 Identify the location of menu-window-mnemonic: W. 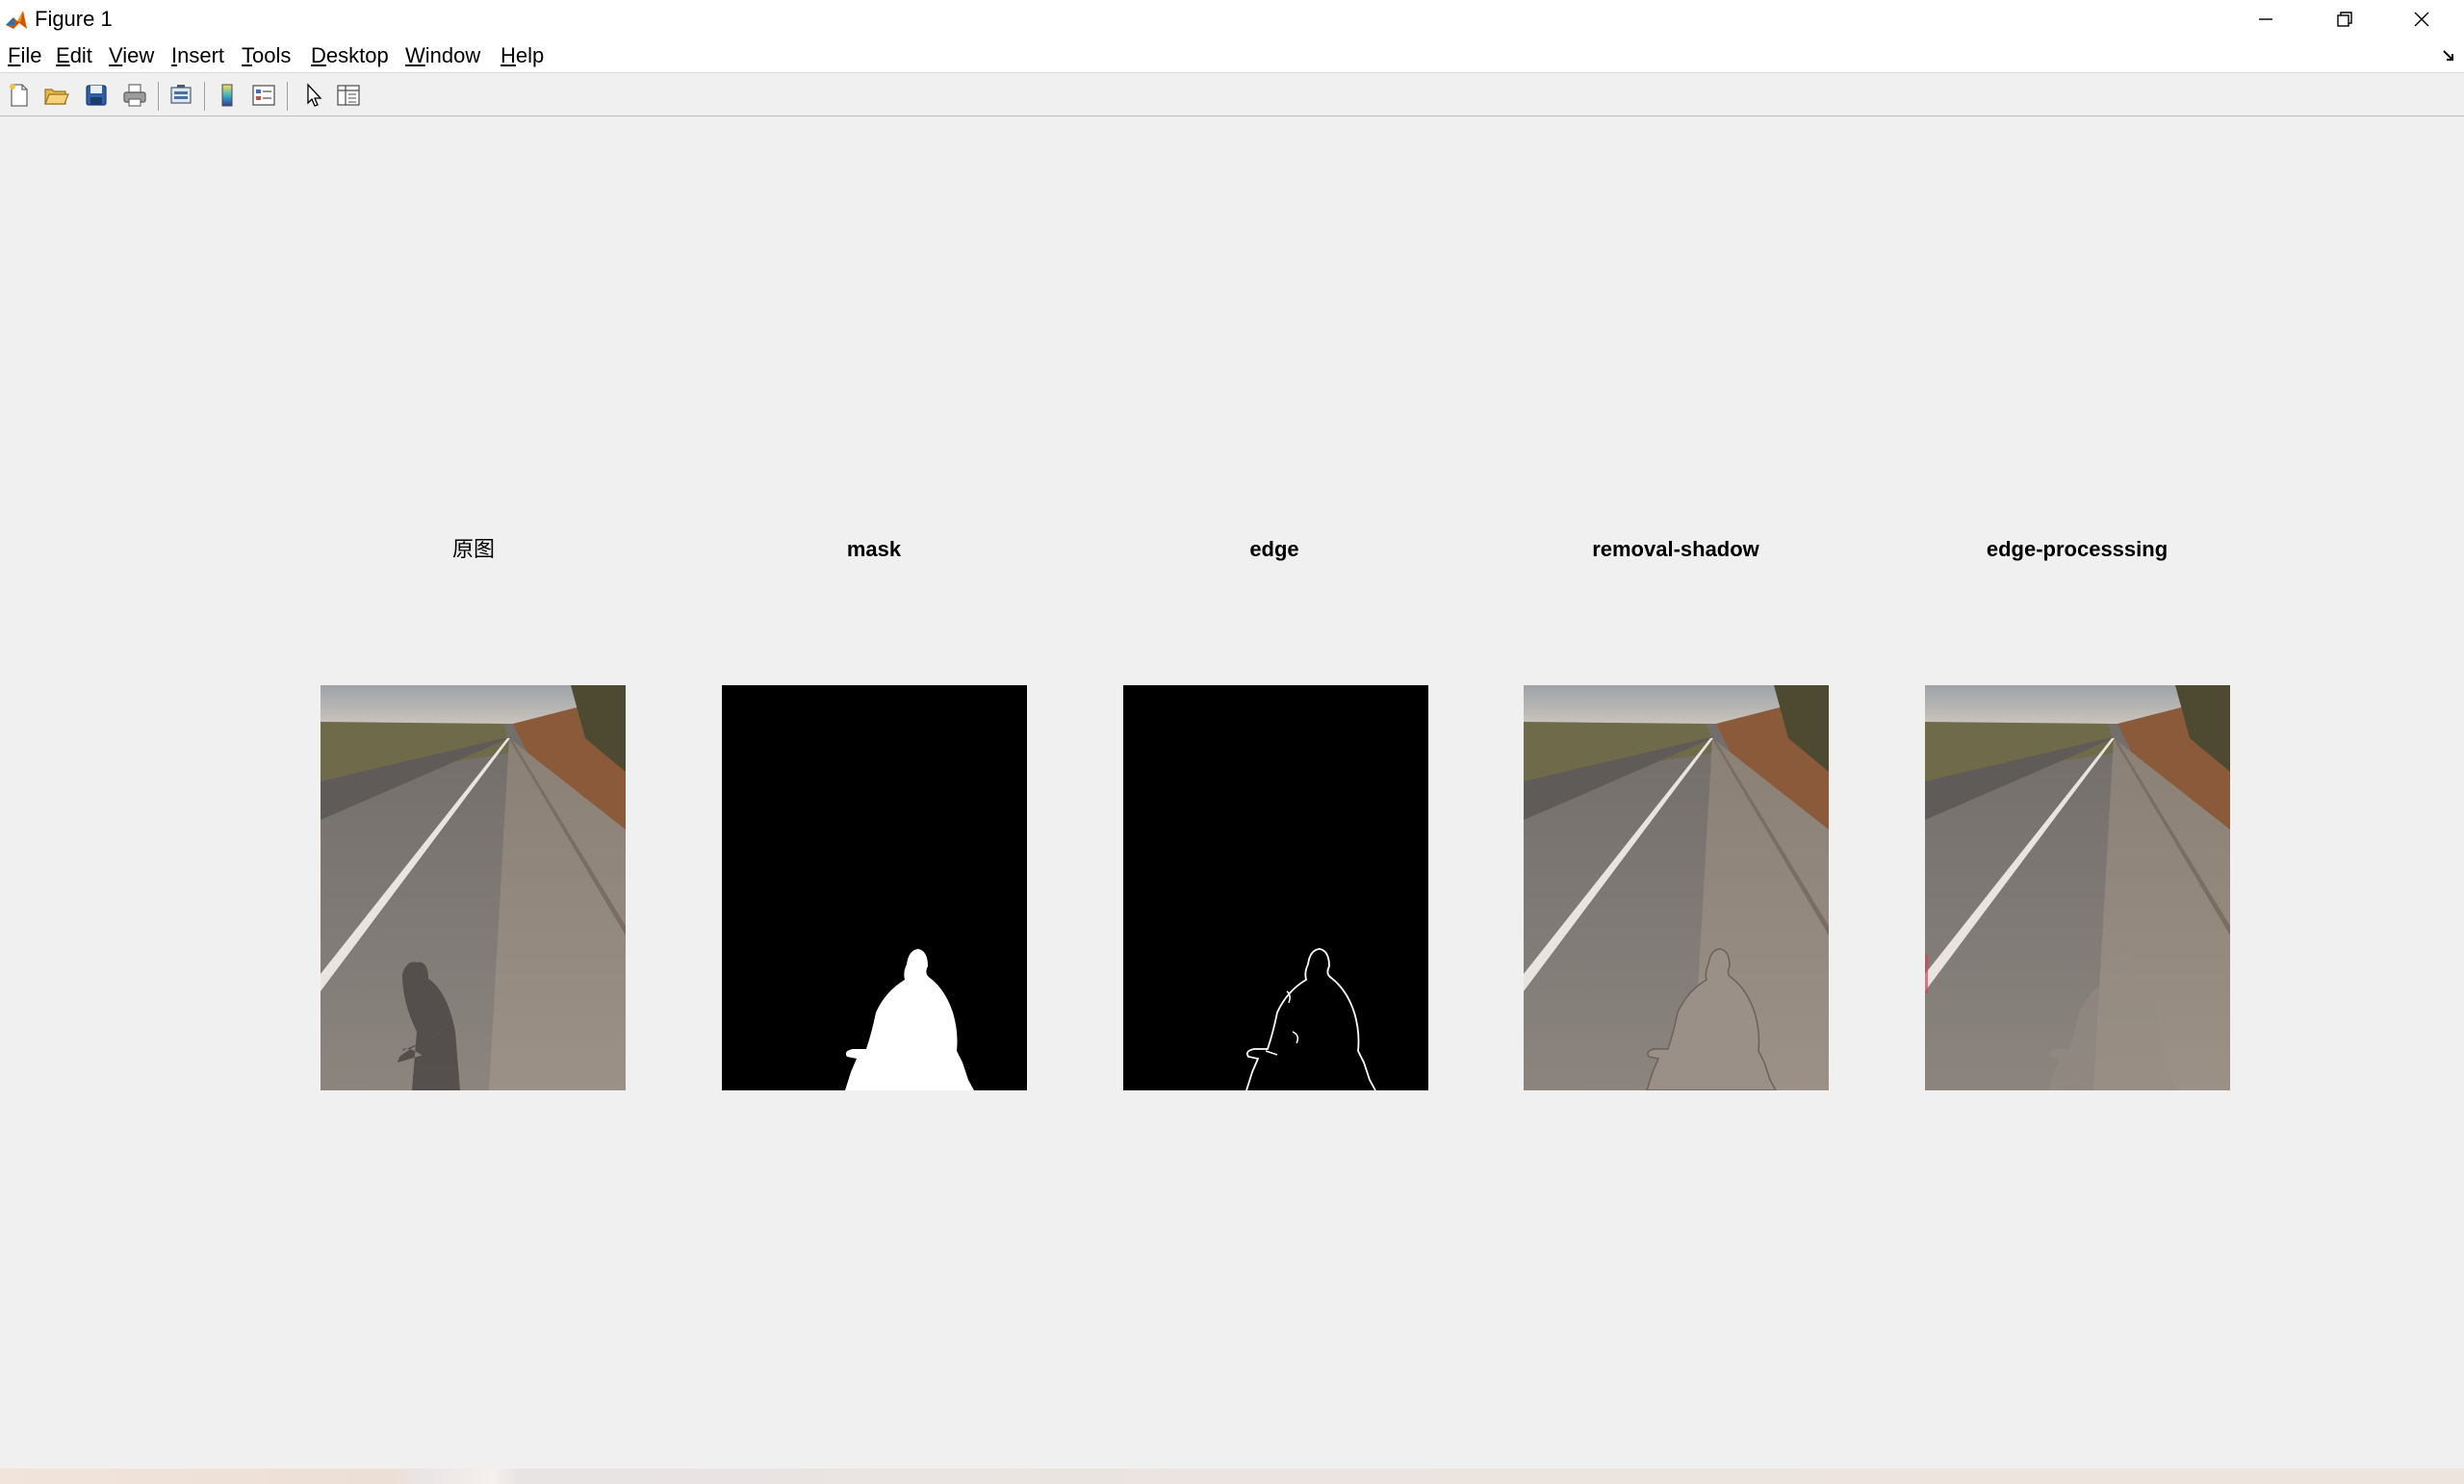
(415, 55).